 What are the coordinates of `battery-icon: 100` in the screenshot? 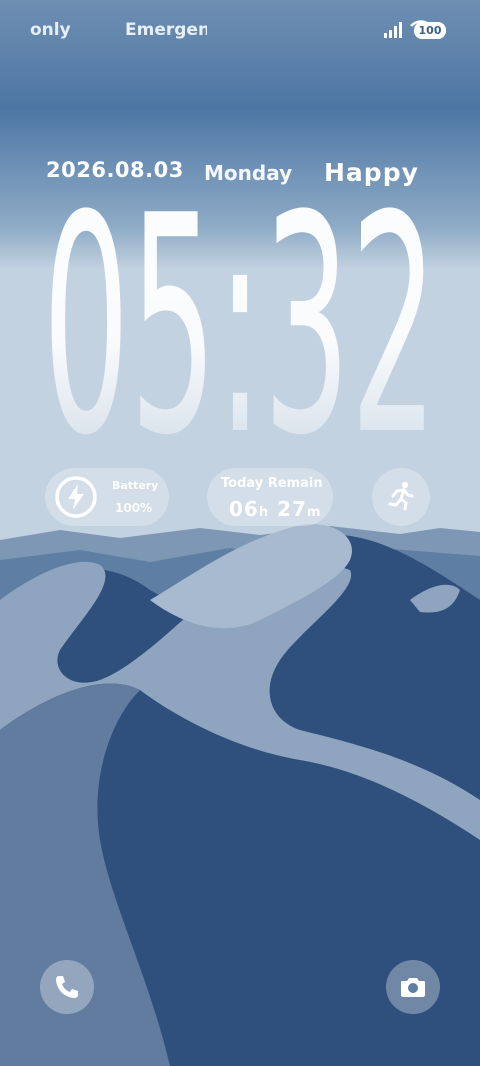 It's located at (430, 30).